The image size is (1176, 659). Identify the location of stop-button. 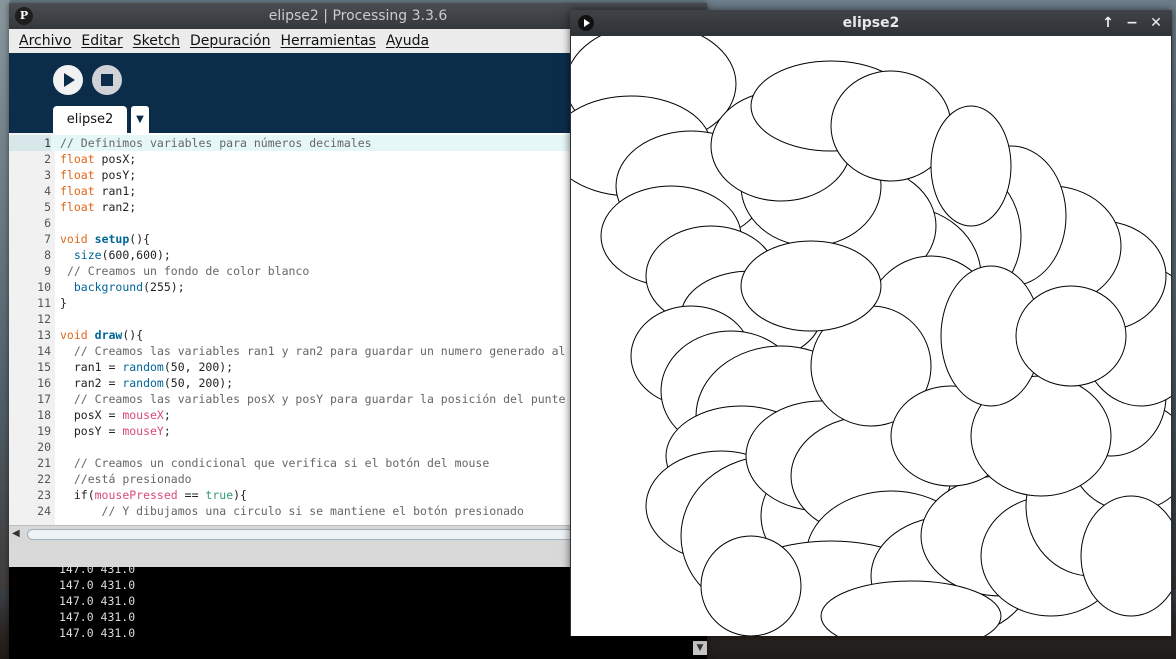
(107, 80).